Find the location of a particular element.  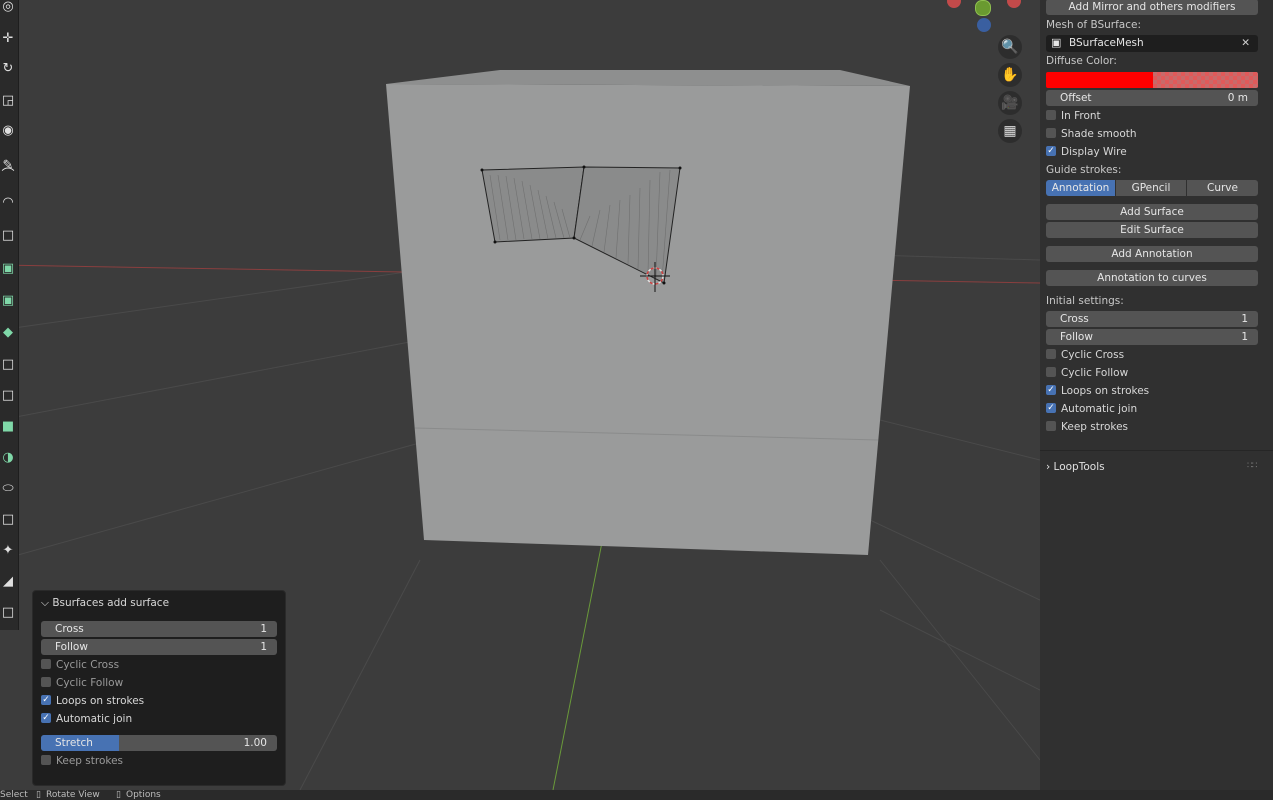

annotate-line-icon: ⌒ is located at coordinates (8, 176).